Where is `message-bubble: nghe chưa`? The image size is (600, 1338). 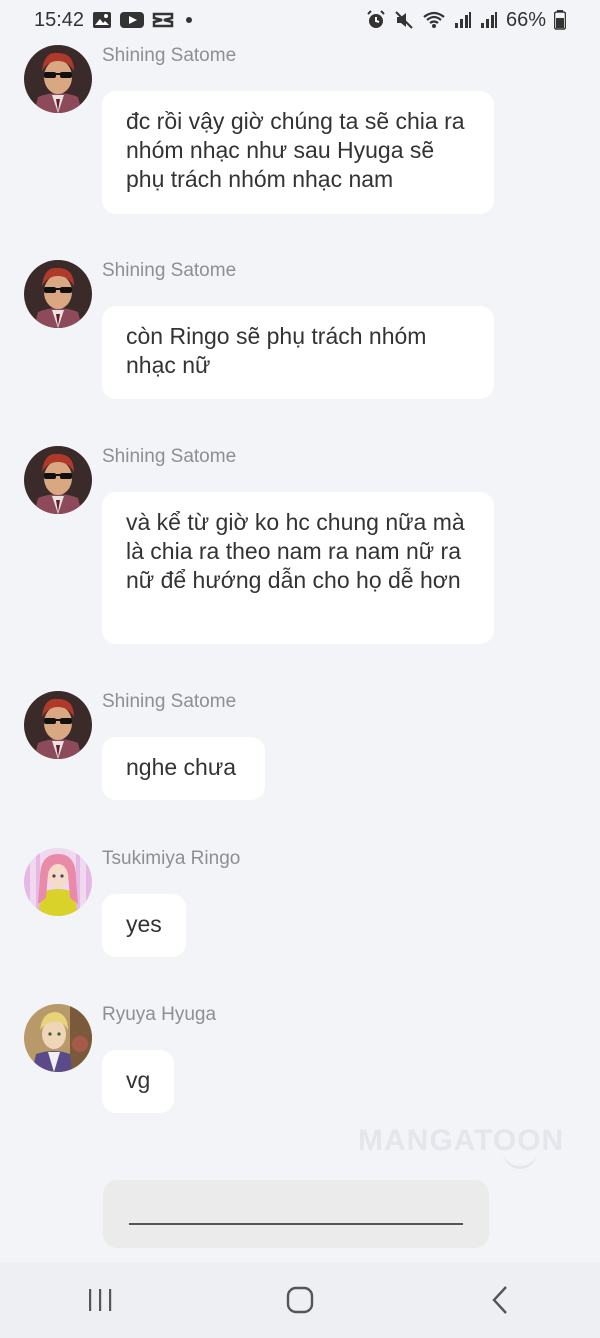 message-bubble: nghe chưa is located at coordinates (183, 768).